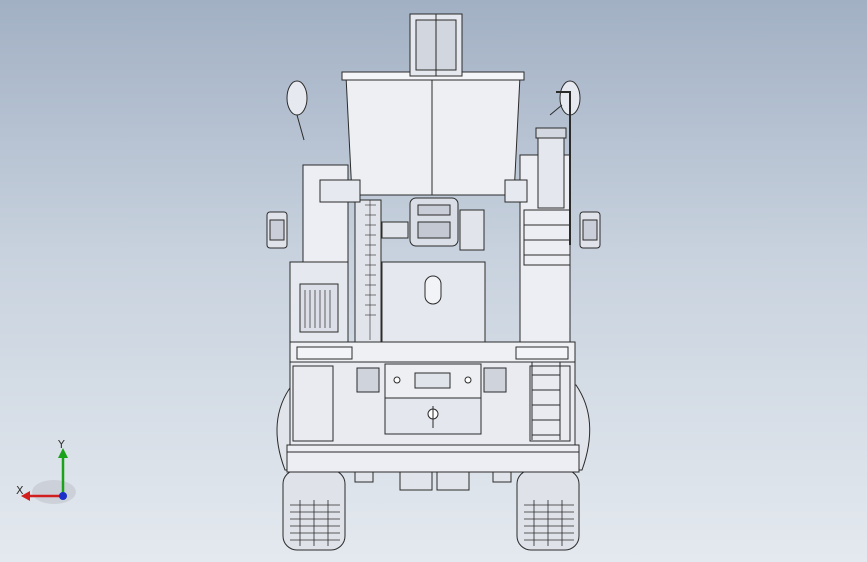 The width and height of the screenshot is (867, 562). What do you see at coordinates (368, 380) in the screenshot?
I see `left-warning-label` at bounding box center [368, 380].